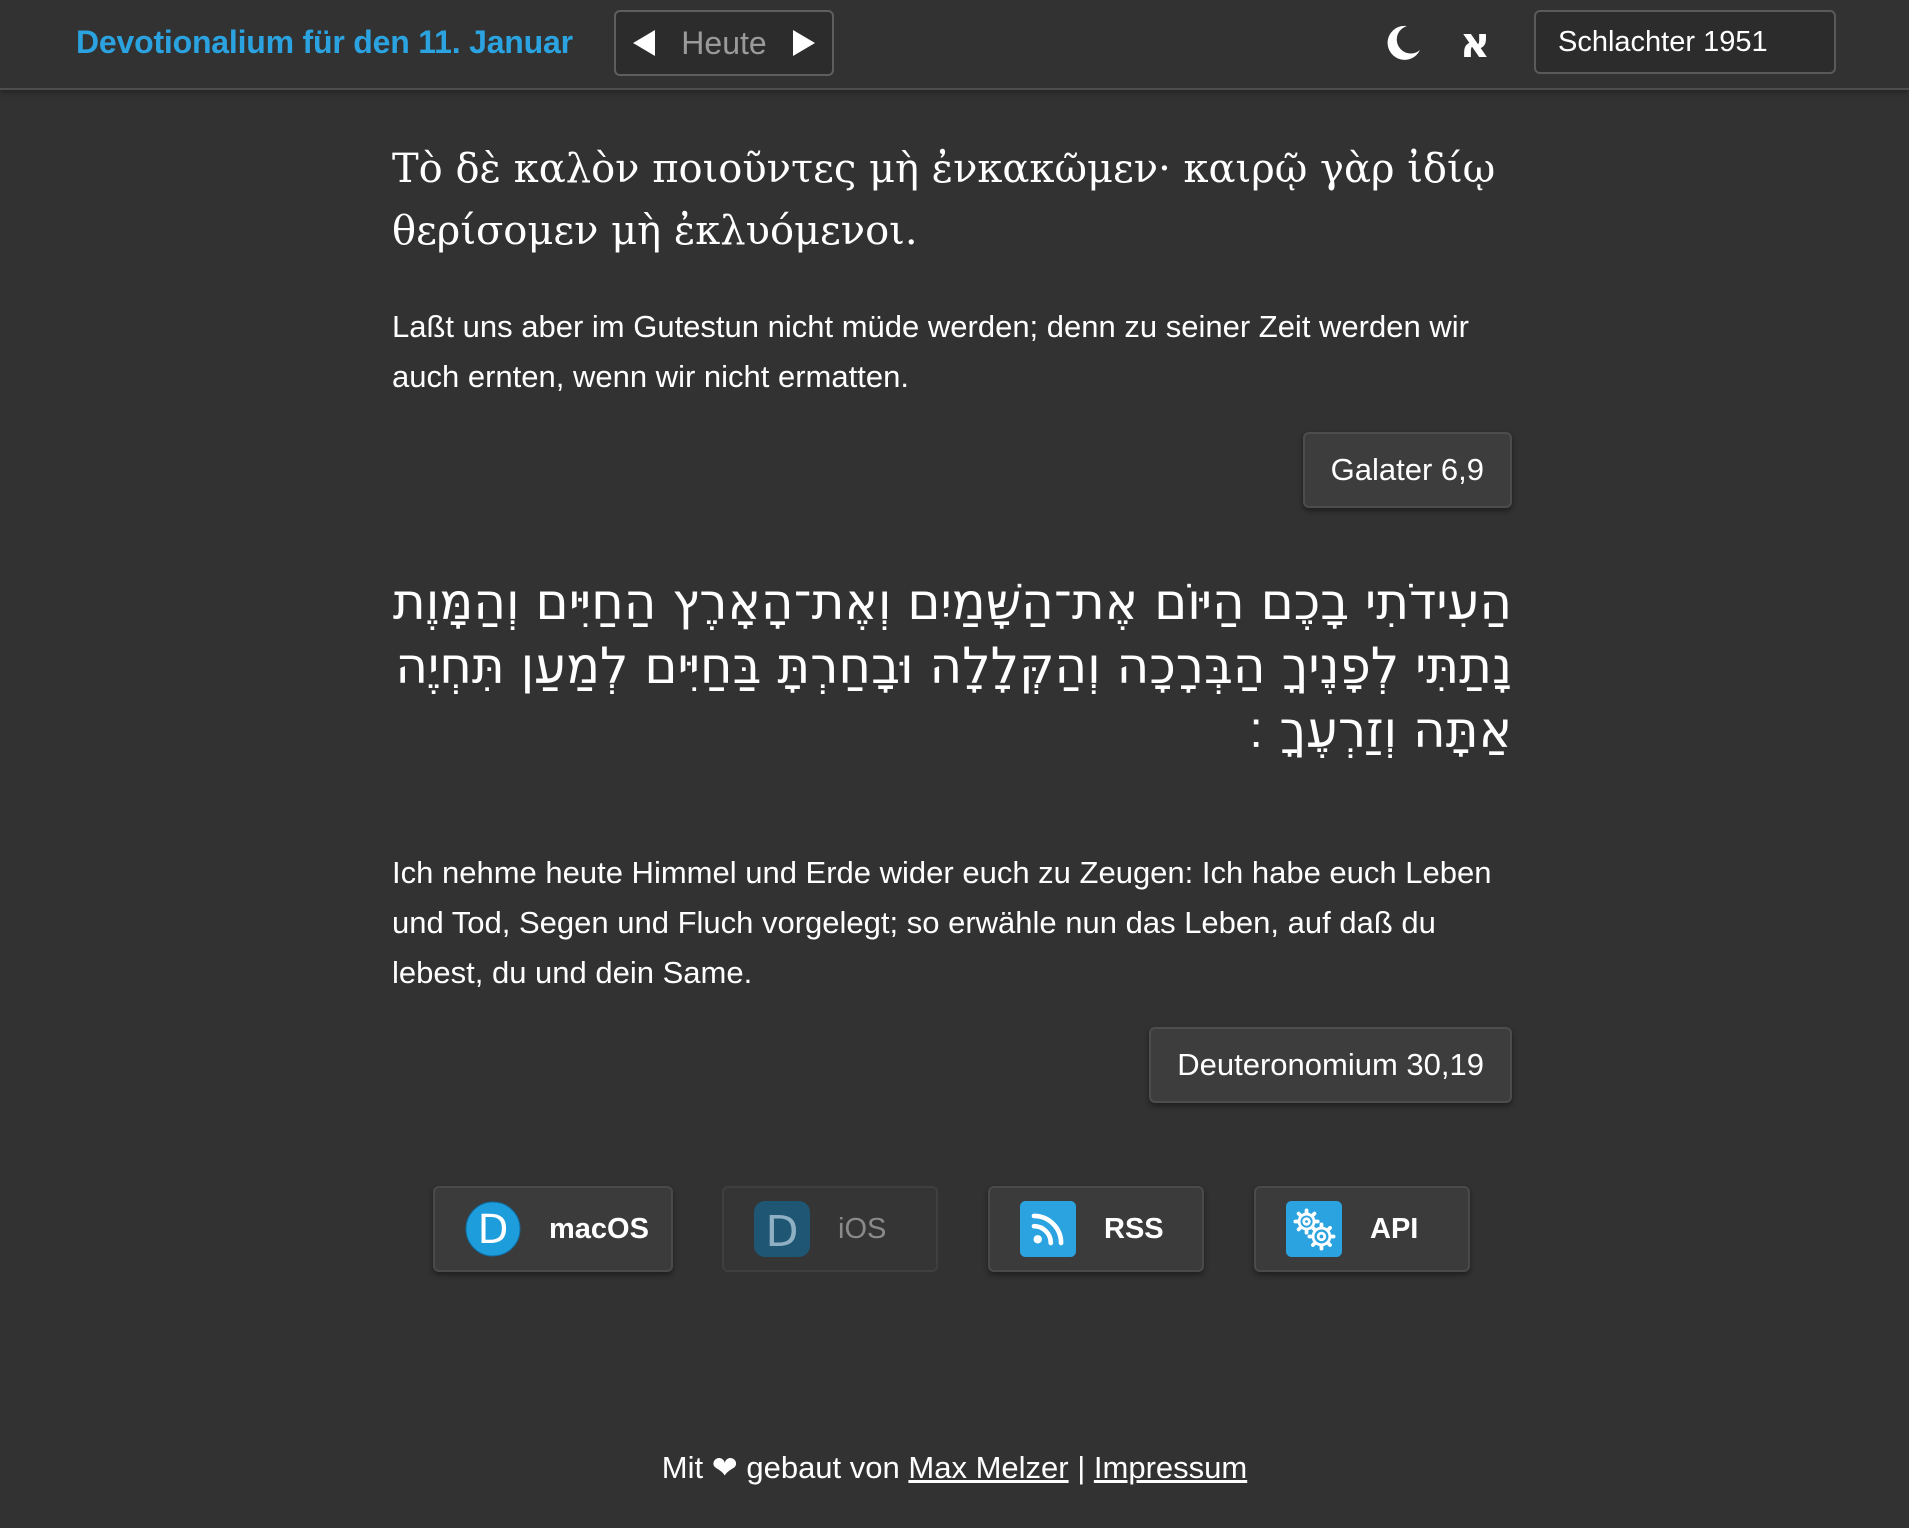 This screenshot has height=1528, width=1909. What do you see at coordinates (1394, 1228) in the screenshot?
I see `app-button-label: API` at bounding box center [1394, 1228].